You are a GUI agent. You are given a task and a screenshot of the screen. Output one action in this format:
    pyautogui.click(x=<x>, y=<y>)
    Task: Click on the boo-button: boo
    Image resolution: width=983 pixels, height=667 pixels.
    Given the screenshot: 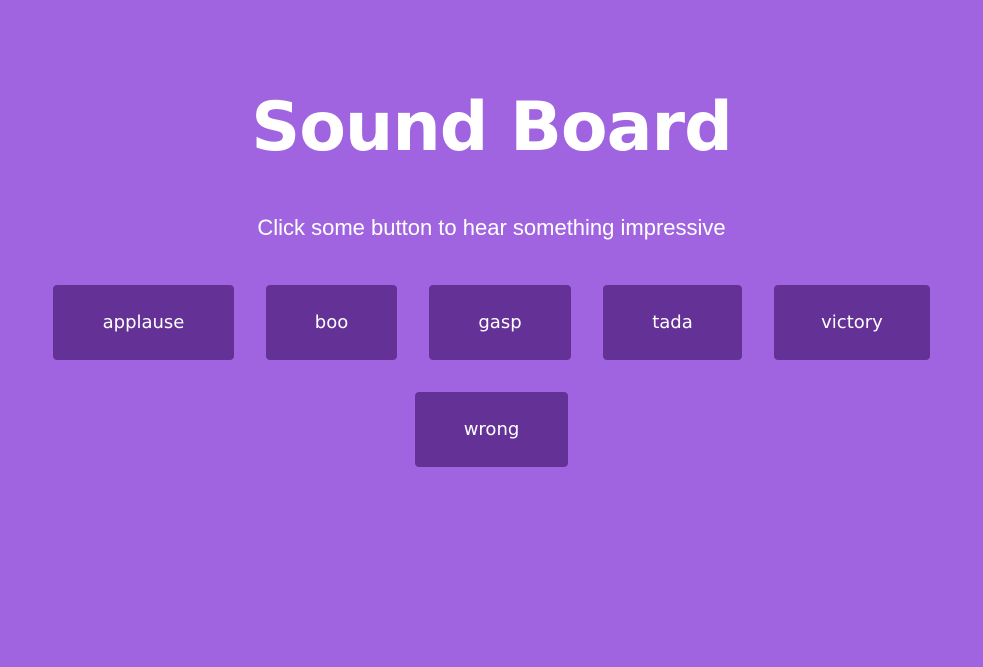 What is the action you would take?
    pyautogui.click(x=331, y=322)
    